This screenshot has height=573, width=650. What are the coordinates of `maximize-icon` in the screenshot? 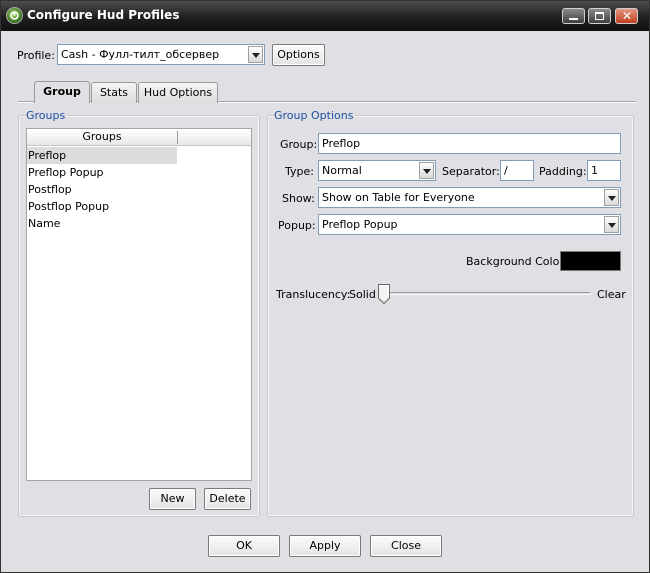 It's located at (599, 16).